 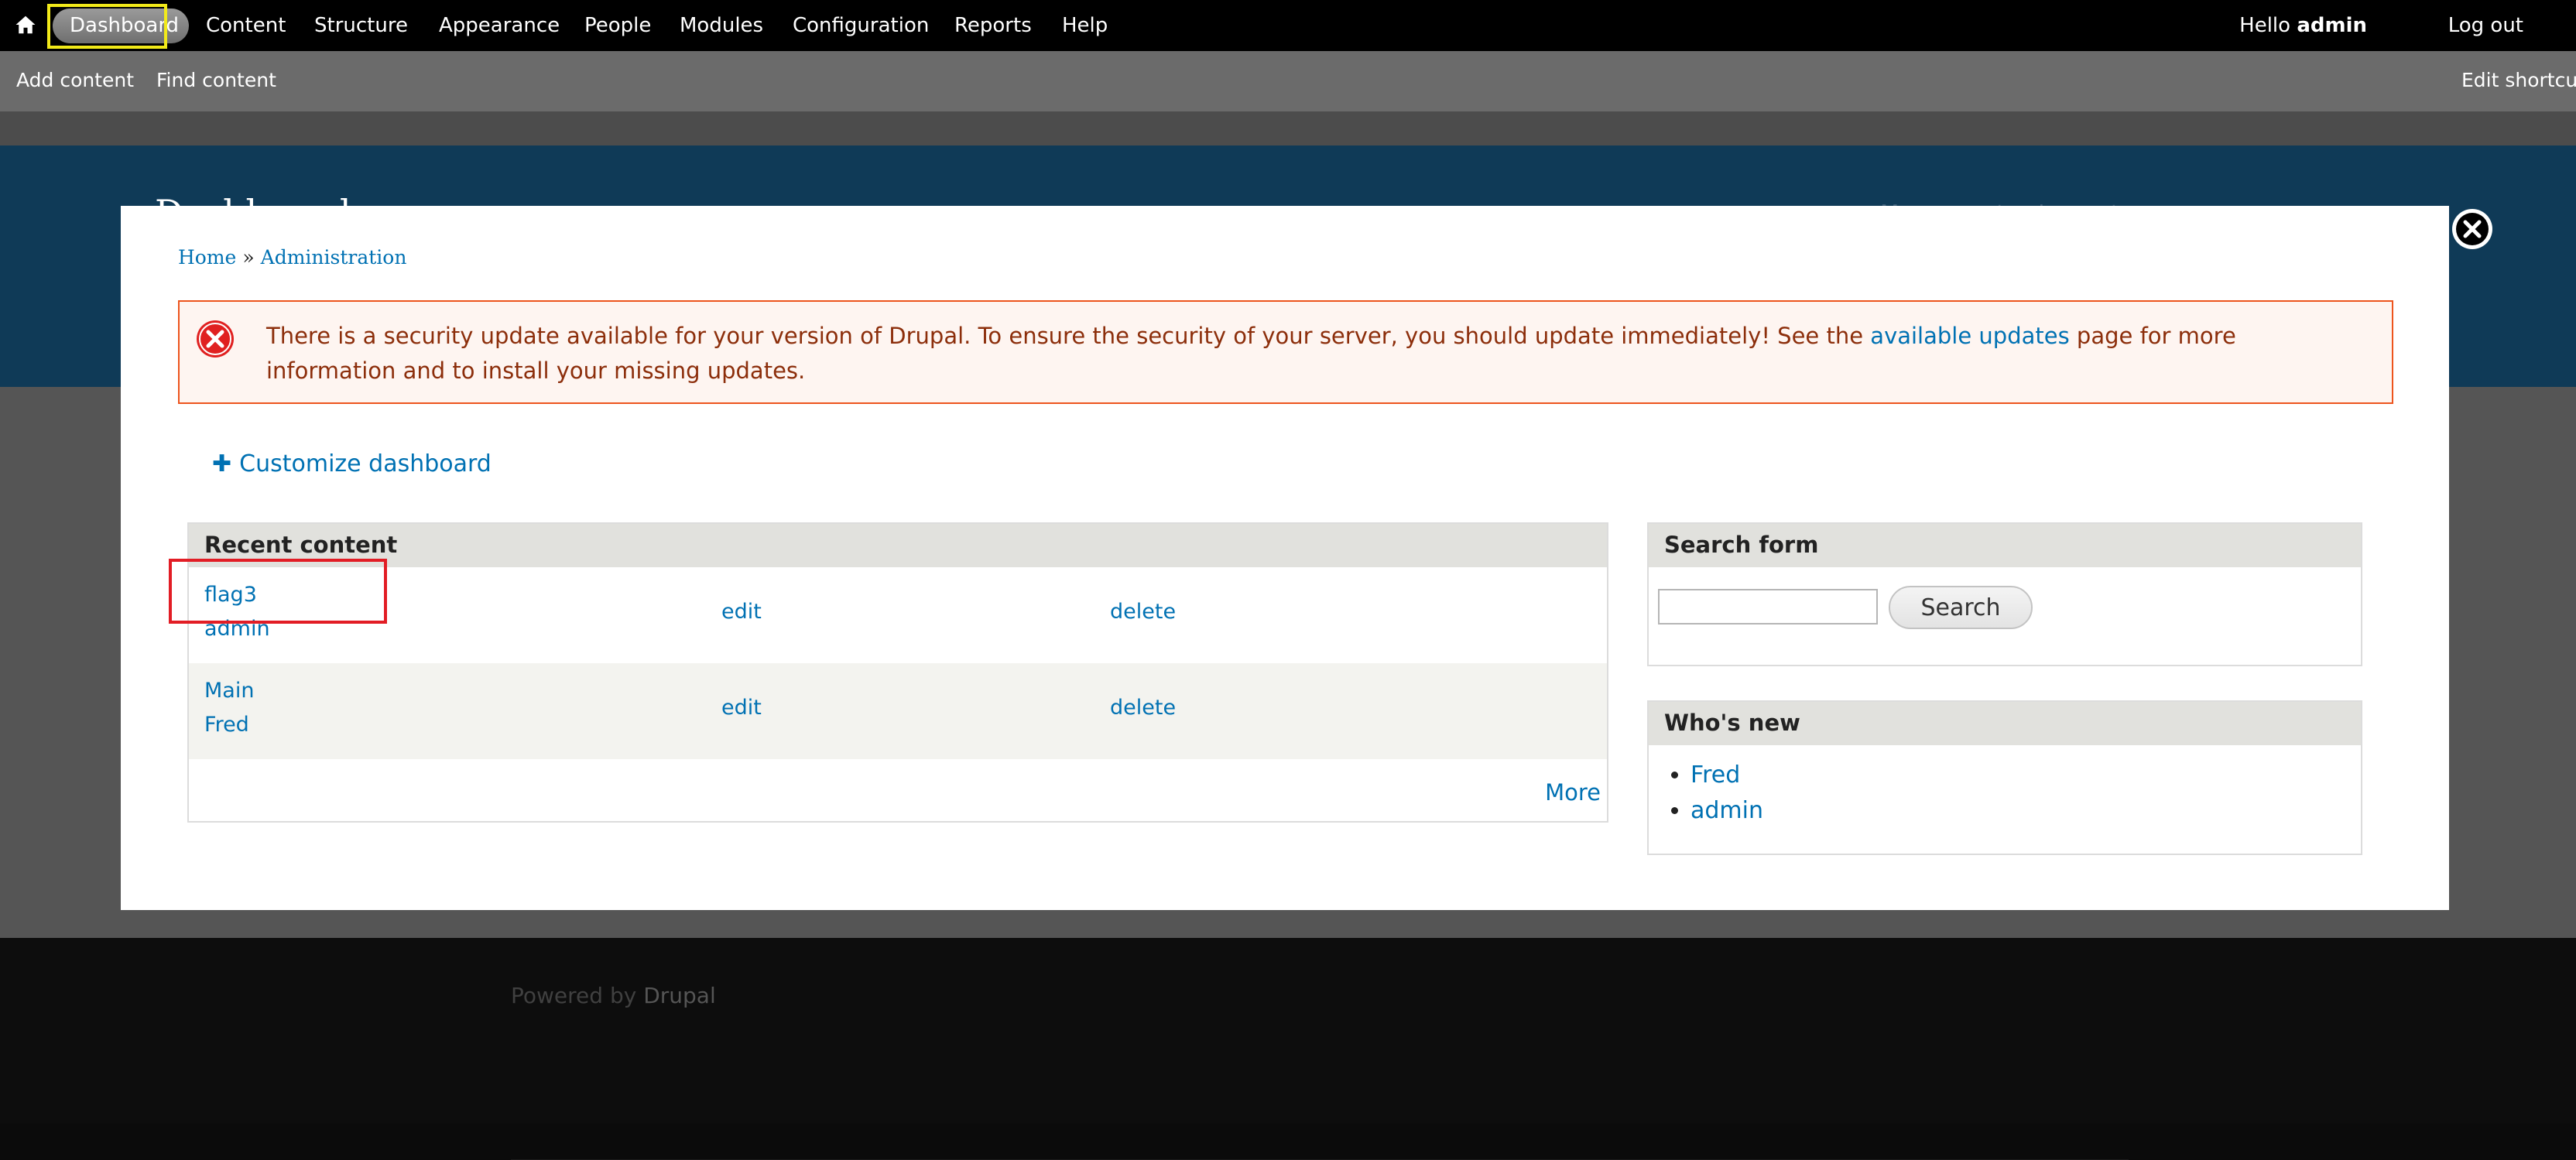 What do you see at coordinates (2005, 545) in the screenshot?
I see `block-title: Search form` at bounding box center [2005, 545].